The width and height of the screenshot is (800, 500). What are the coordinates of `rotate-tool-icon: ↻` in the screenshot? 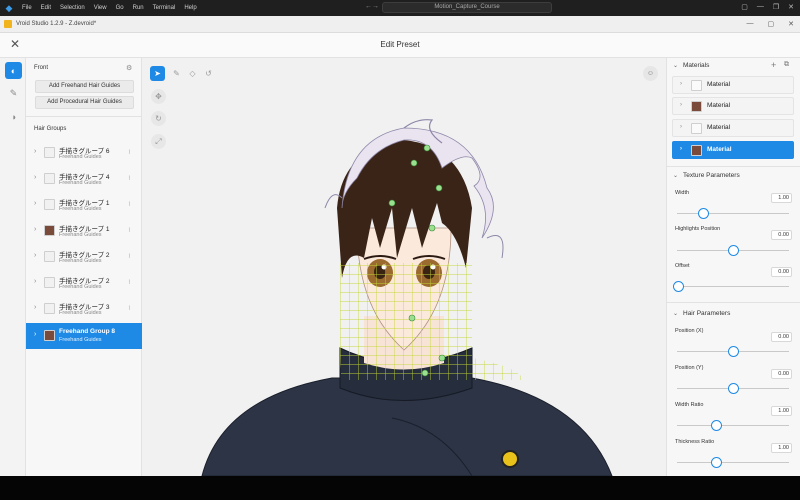 It's located at (158, 118).